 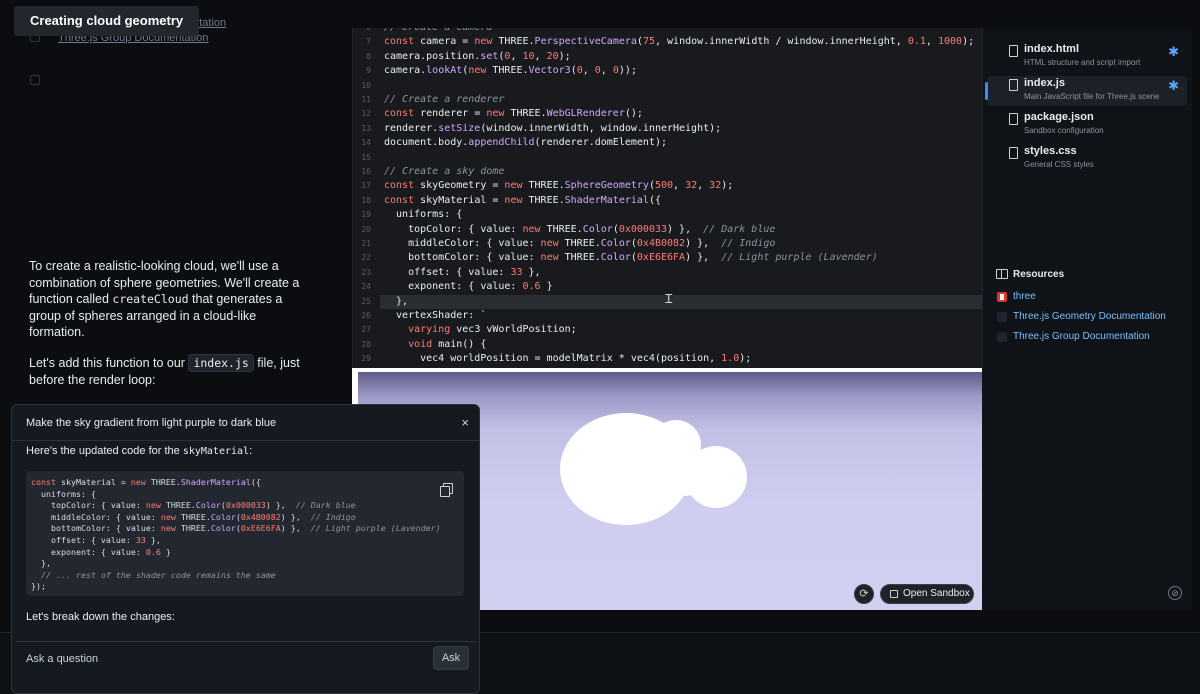 I want to click on resource-link-group-docs: Three.js Group Documentation, so click(x=1091, y=337).